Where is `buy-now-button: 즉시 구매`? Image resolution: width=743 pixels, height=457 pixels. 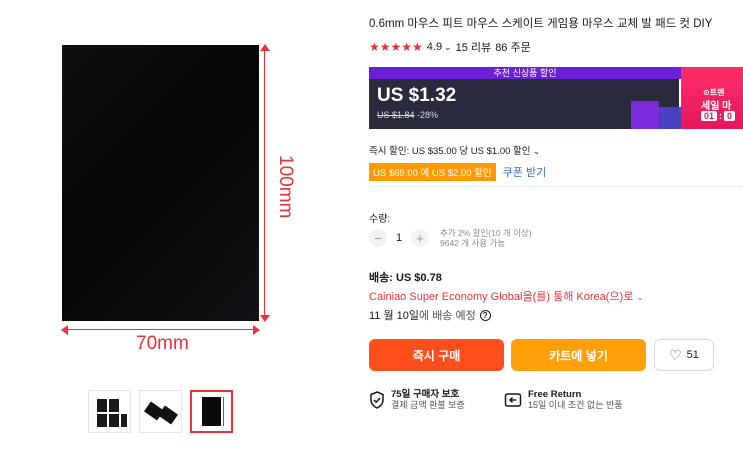
buy-now-button: 즉시 구매 is located at coordinates (436, 355).